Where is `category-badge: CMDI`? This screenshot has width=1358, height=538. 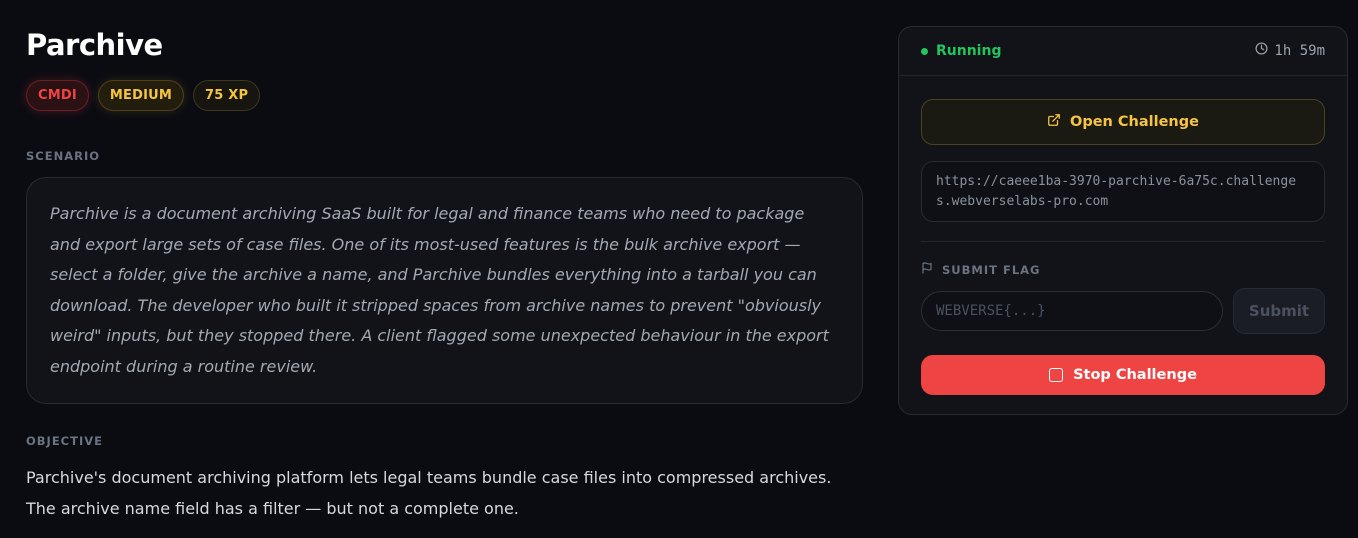 category-badge: CMDI is located at coordinates (57, 95).